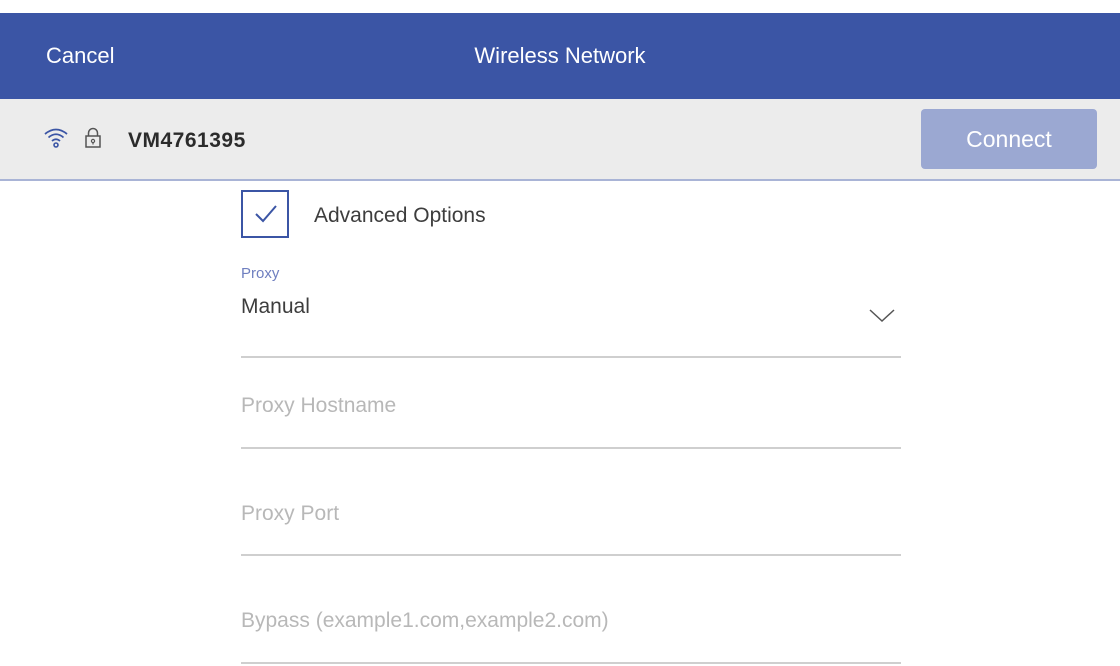 Image resolution: width=1120 pixels, height=666 pixels. What do you see at coordinates (560, 140) in the screenshot?
I see `network-bar: VM4761395 Connect` at bounding box center [560, 140].